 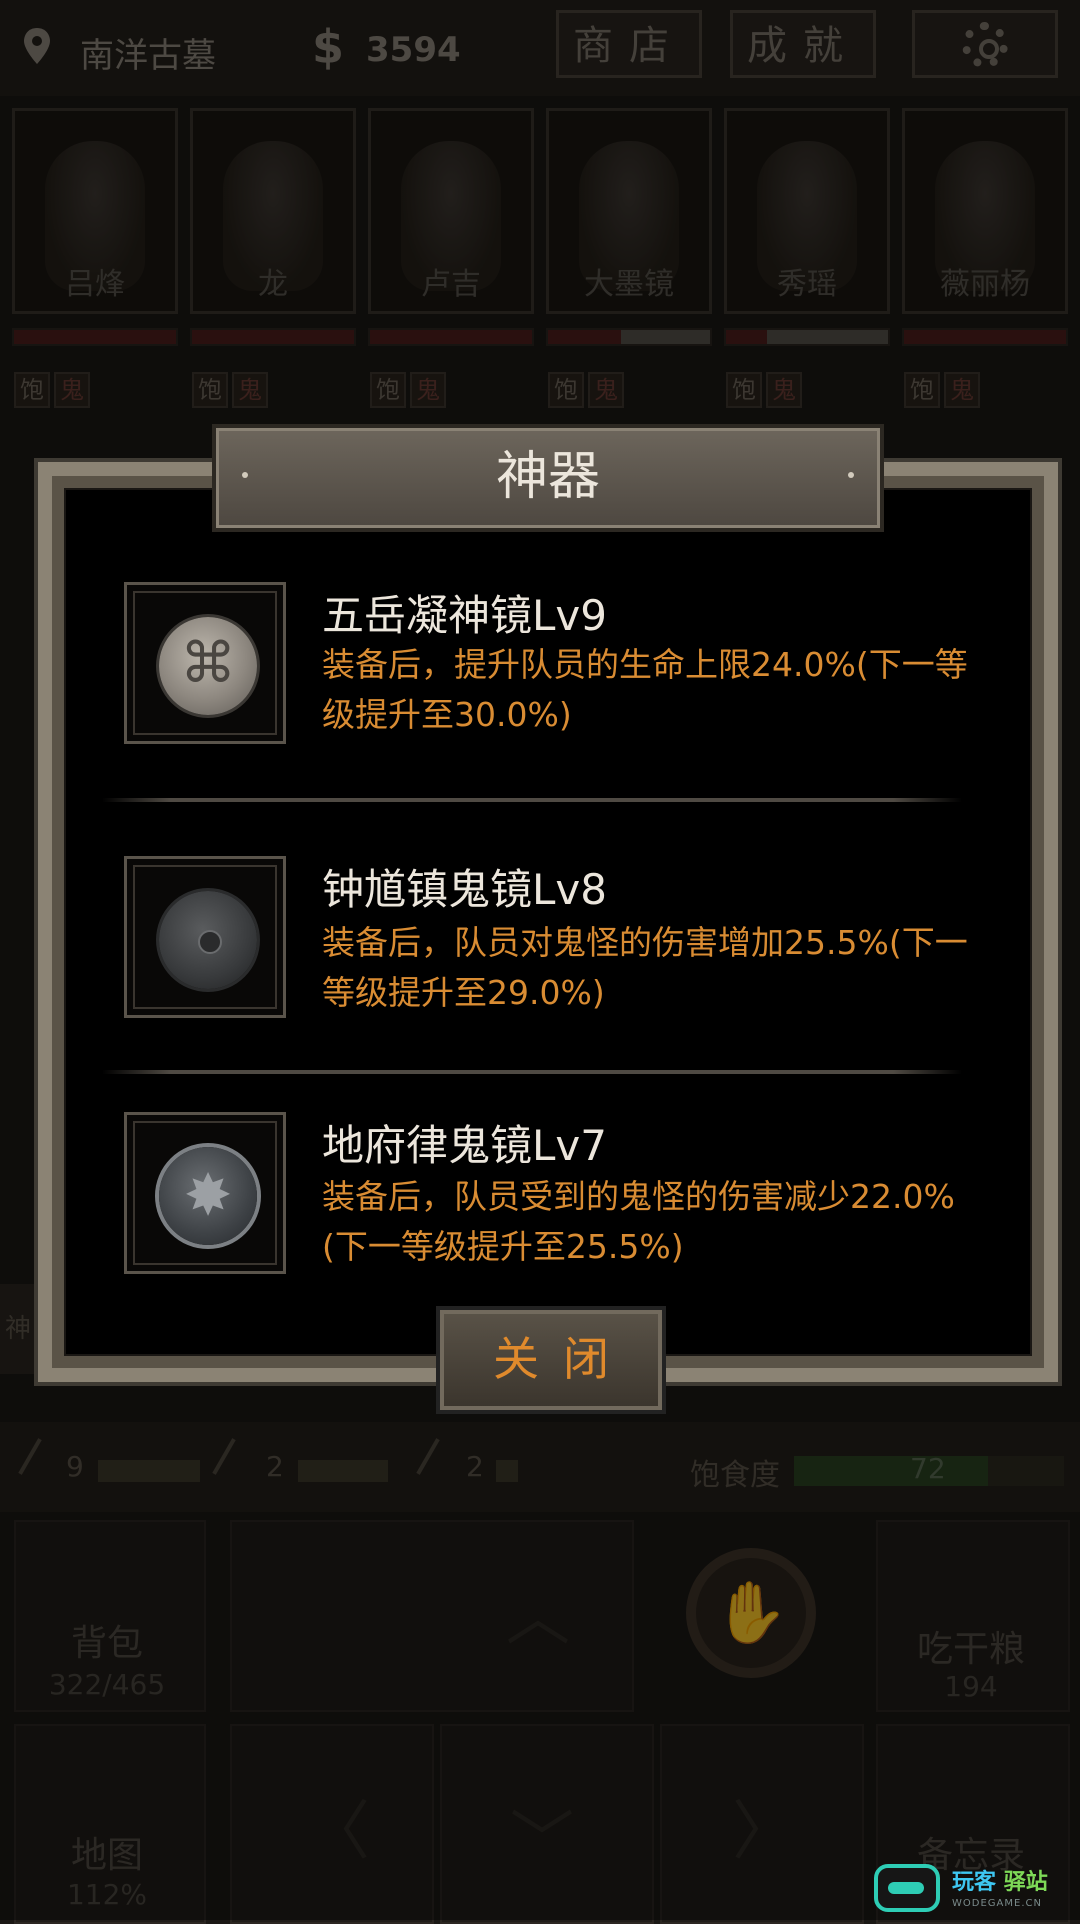 What do you see at coordinates (645, 689) in the screenshot?
I see `artifact-description: 装备后，提升队员的生命上限24.0%(下一等级提升至30.0%)` at bounding box center [645, 689].